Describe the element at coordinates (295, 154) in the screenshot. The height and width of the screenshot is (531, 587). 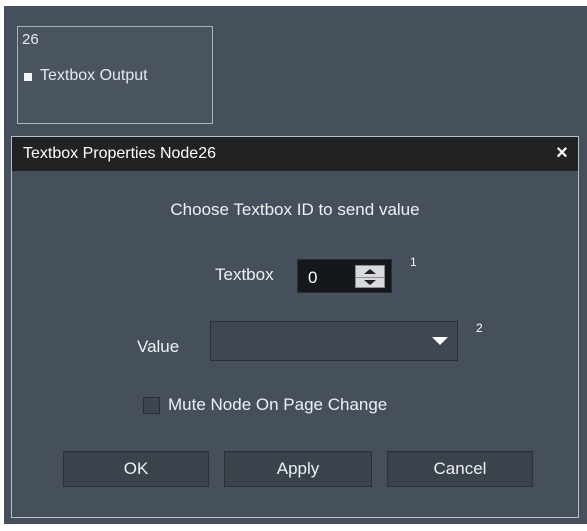
I see `dialog-titlebar: Textbox Properties Node26 ×` at that location.